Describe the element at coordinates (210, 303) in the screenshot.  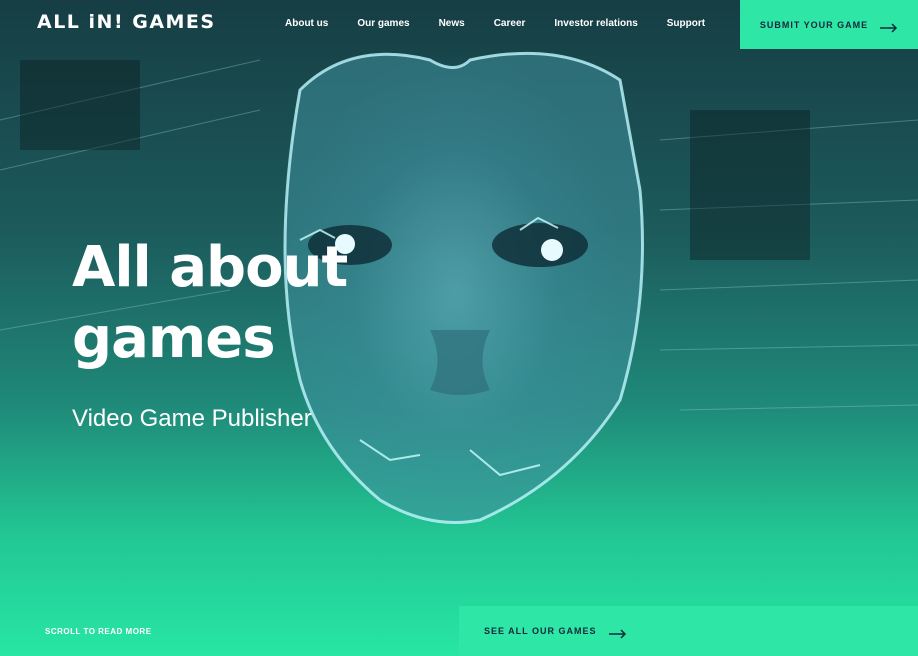
I see `hero-title: All about games` at that location.